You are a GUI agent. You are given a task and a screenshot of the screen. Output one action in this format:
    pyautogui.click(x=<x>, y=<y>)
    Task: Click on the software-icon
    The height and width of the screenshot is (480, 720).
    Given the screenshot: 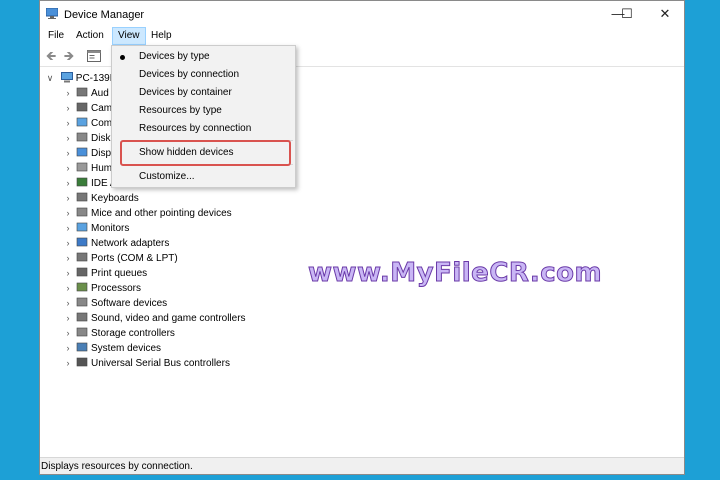 What is the action you would take?
    pyautogui.click(x=82, y=302)
    